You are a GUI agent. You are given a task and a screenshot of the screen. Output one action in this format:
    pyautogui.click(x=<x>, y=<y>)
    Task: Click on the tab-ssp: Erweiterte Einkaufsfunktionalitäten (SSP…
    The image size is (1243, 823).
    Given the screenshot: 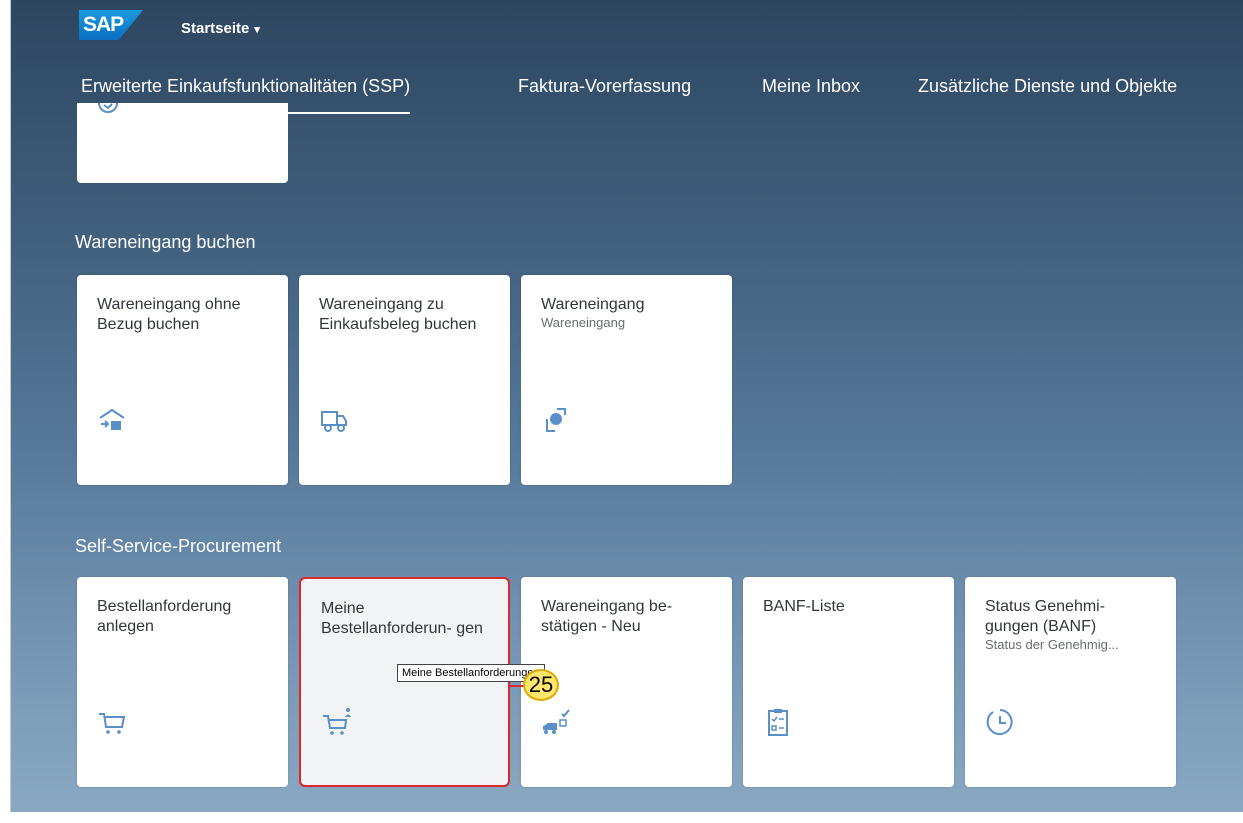 What is the action you would take?
    pyautogui.click(x=246, y=95)
    